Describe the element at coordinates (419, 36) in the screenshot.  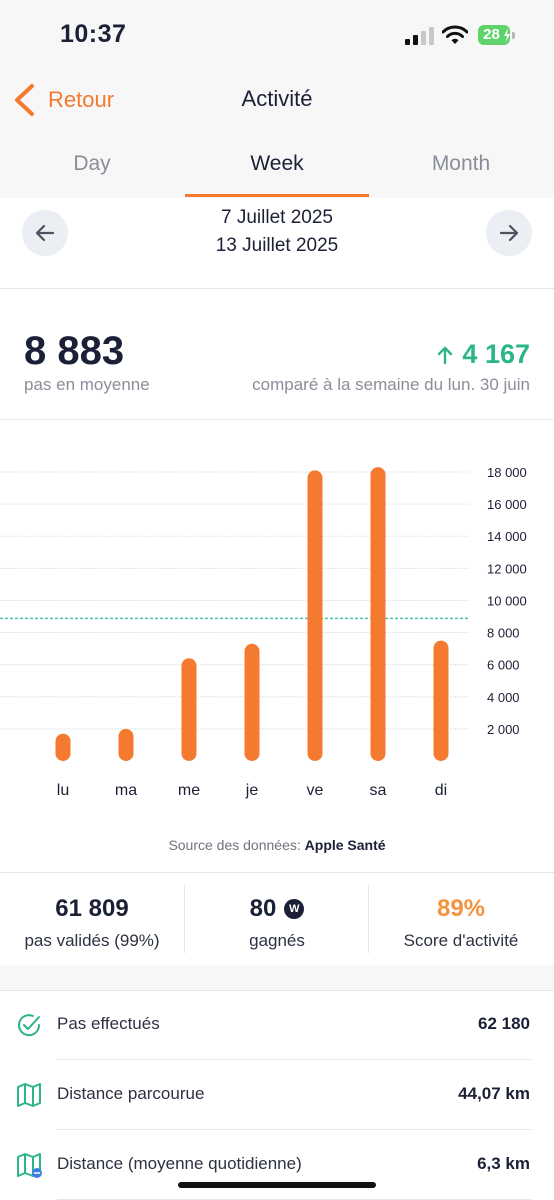
I see `cellular-signal-icon` at that location.